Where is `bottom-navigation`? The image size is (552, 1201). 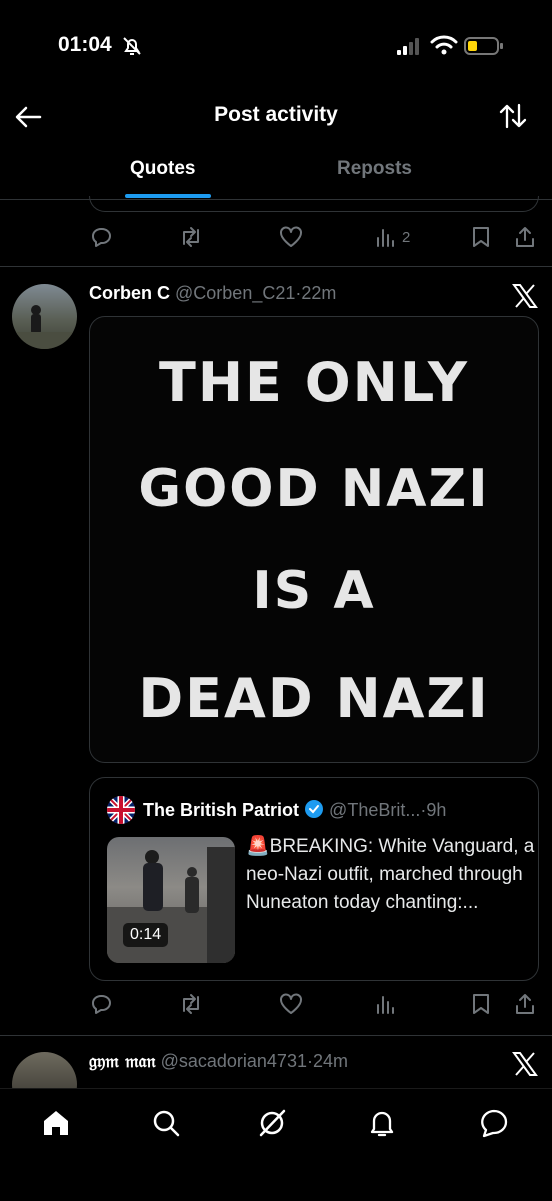
bottom-navigation is located at coordinates (276, 1144).